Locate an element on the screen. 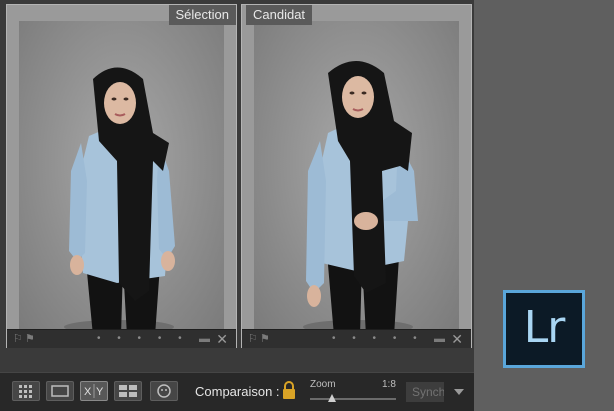 The height and width of the screenshot is (411, 614). survey-view-icon is located at coordinates (128, 391).